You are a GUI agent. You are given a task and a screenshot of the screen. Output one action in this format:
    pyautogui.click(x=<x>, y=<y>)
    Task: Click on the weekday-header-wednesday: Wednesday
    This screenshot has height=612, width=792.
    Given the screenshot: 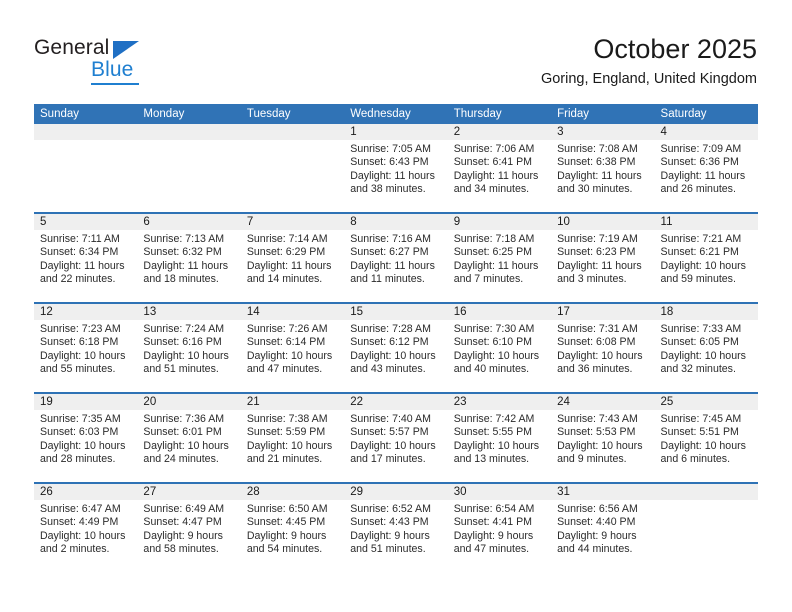 What is the action you would take?
    pyautogui.click(x=380, y=114)
    